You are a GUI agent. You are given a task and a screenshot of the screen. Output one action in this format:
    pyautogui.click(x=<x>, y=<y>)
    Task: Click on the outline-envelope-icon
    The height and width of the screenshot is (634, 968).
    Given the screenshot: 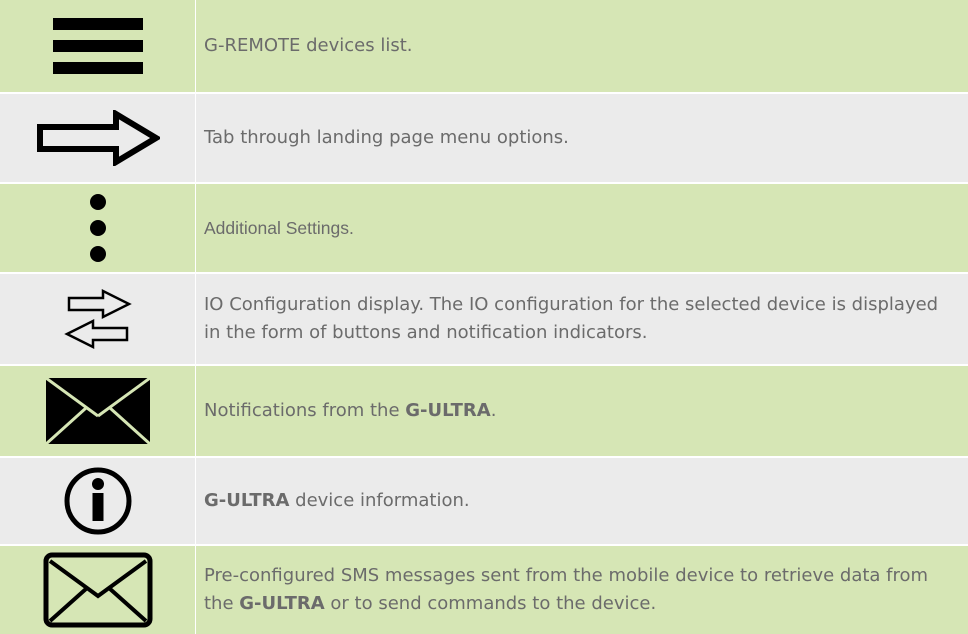 What is the action you would take?
    pyautogui.click(x=97, y=590)
    